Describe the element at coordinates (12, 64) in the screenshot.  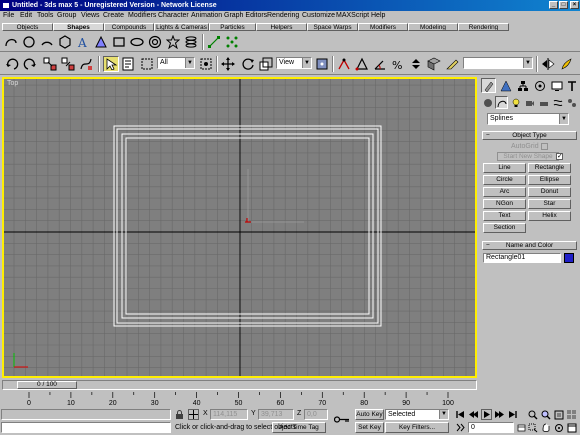
I see `undo-icon` at that location.